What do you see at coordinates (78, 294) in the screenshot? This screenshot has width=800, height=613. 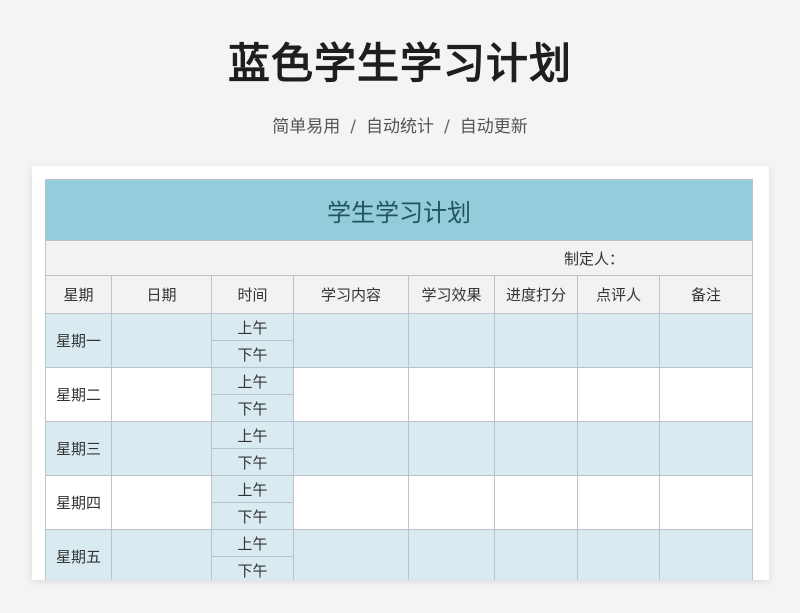 I see `column-header: 星期` at bounding box center [78, 294].